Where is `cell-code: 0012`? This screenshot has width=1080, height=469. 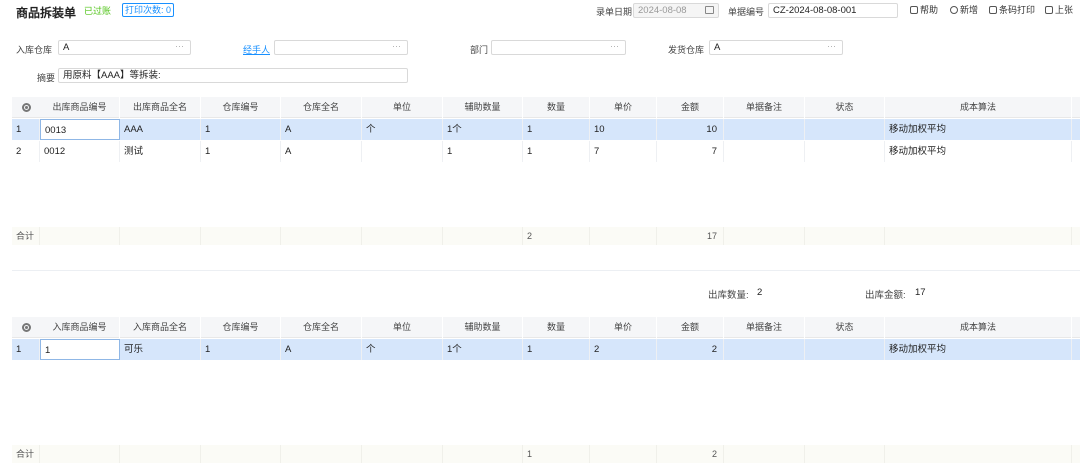 cell-code: 0012 is located at coordinates (80, 151).